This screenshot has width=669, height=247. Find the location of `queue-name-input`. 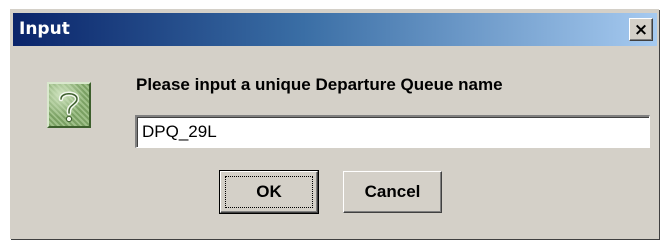

queue-name-input is located at coordinates (392, 131).